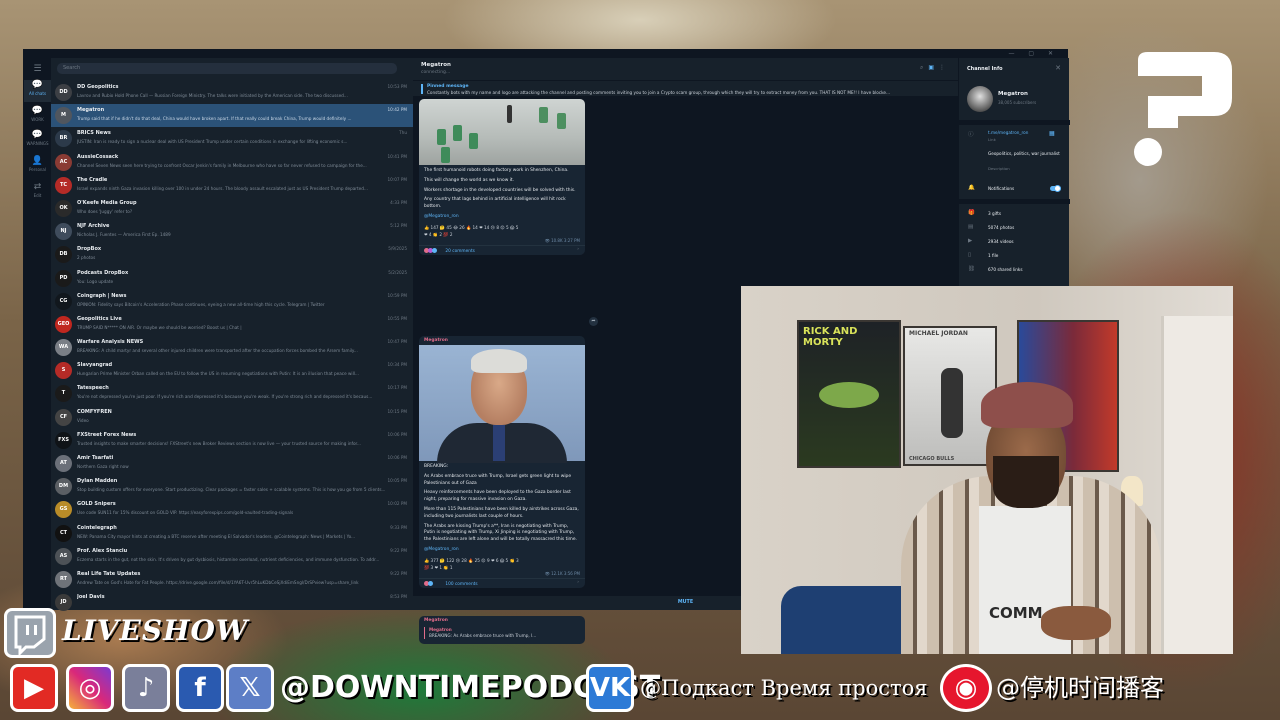 The image size is (1280, 720). Describe the element at coordinates (1055, 188) in the screenshot. I see `notifications-toggle` at that location.